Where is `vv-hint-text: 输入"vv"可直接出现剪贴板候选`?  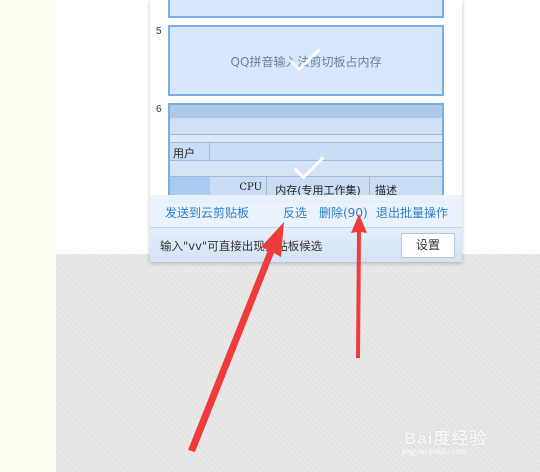 vv-hint-text: 输入"vv"可直接出现剪贴板候选 is located at coordinates (241, 246).